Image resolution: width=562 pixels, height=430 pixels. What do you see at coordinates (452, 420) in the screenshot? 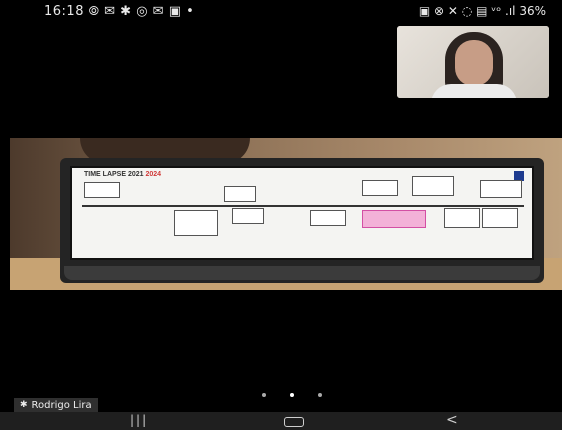
I see `back-icon: <` at bounding box center [452, 420].